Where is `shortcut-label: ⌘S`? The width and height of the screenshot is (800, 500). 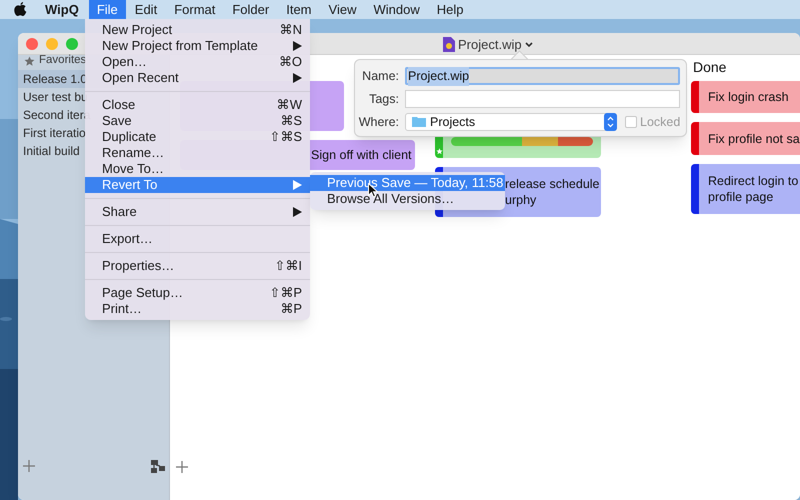 shortcut-label: ⌘S is located at coordinates (291, 121).